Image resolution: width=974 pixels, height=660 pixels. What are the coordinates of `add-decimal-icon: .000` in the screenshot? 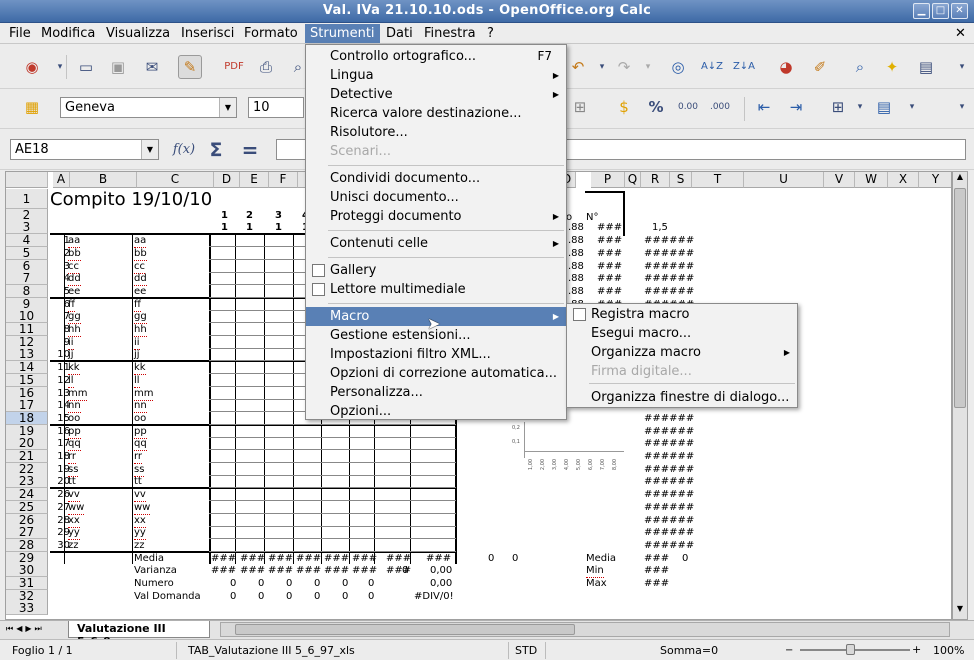 It's located at (720, 107).